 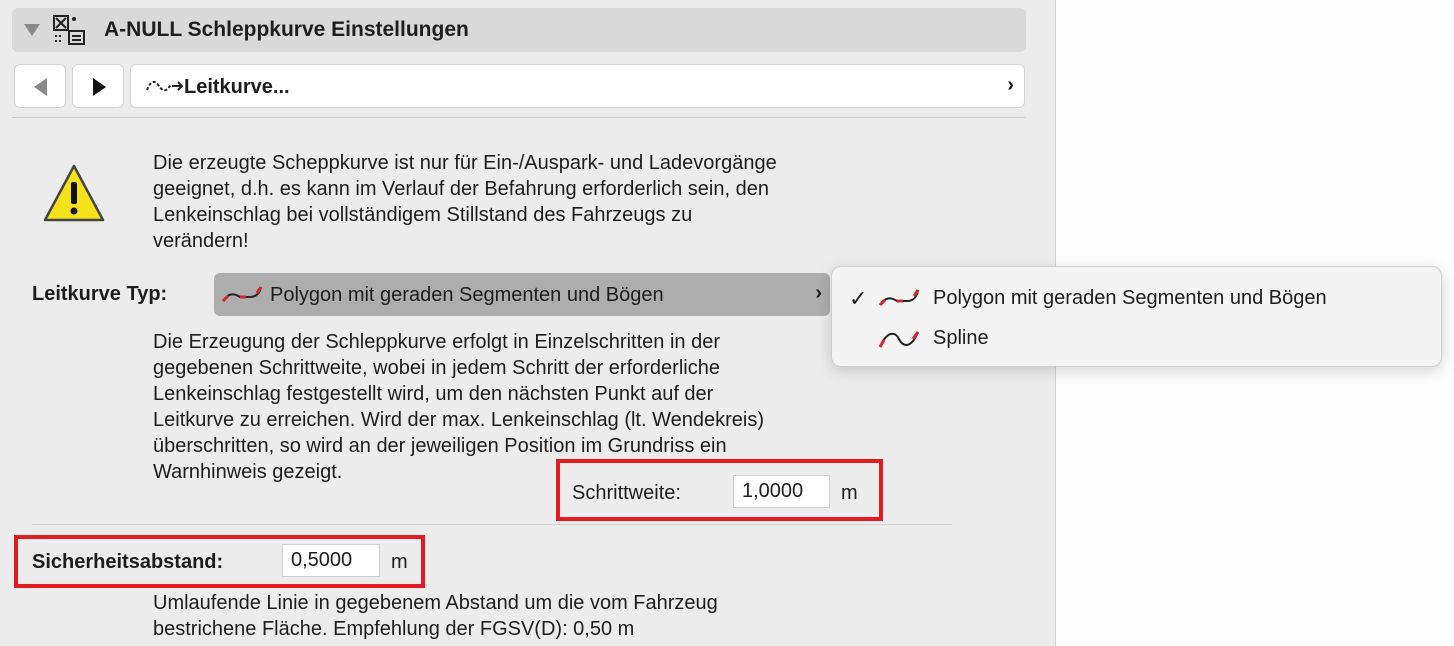 I want to click on chevron-left-icon, so click(x=40, y=87).